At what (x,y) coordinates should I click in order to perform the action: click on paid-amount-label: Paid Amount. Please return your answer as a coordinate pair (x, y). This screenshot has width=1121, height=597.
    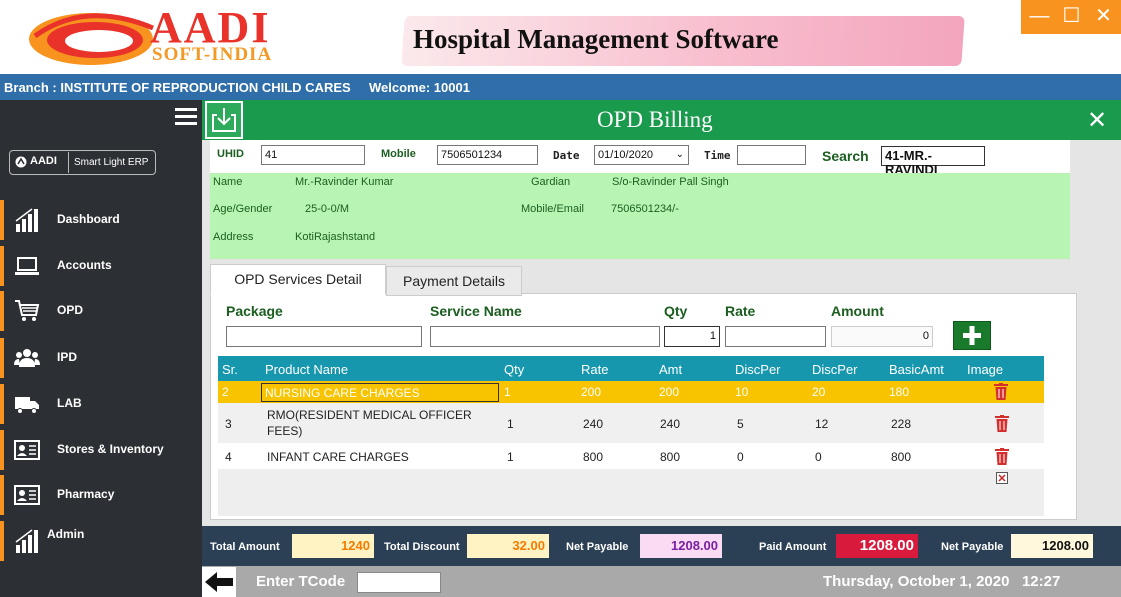
    Looking at the image, I should click on (793, 547).